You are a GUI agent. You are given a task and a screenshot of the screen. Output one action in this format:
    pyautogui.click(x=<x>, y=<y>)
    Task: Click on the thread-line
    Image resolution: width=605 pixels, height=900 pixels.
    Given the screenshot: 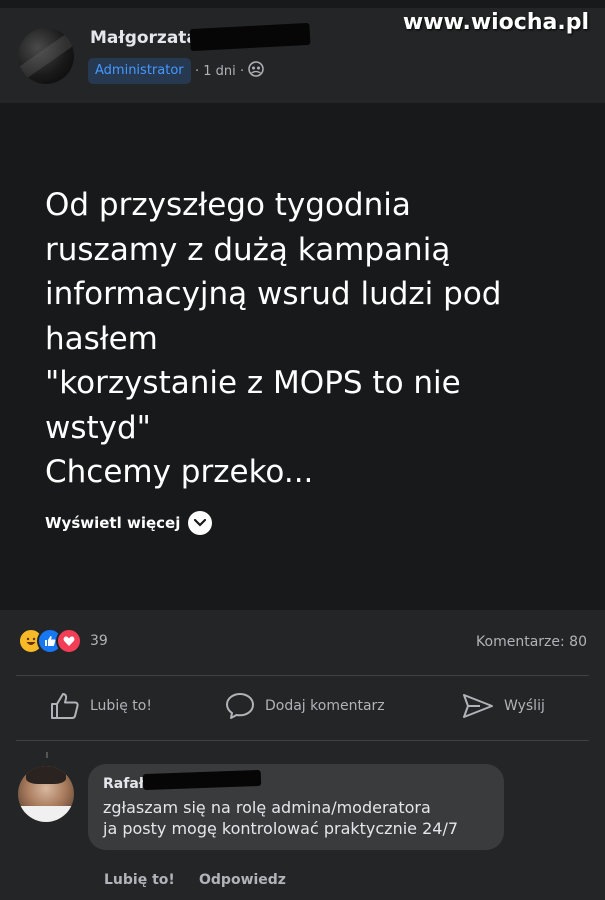 What is the action you would take?
    pyautogui.click(x=47, y=755)
    